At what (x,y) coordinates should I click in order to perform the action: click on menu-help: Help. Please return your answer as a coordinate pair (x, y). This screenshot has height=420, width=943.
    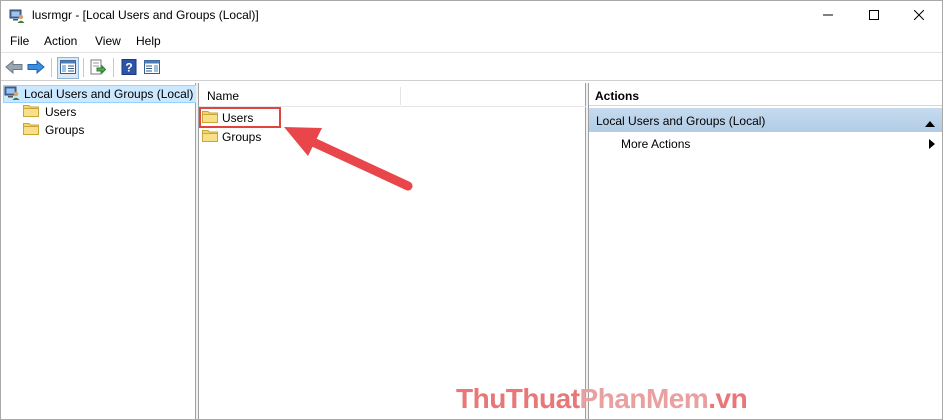
    Looking at the image, I should click on (148, 41).